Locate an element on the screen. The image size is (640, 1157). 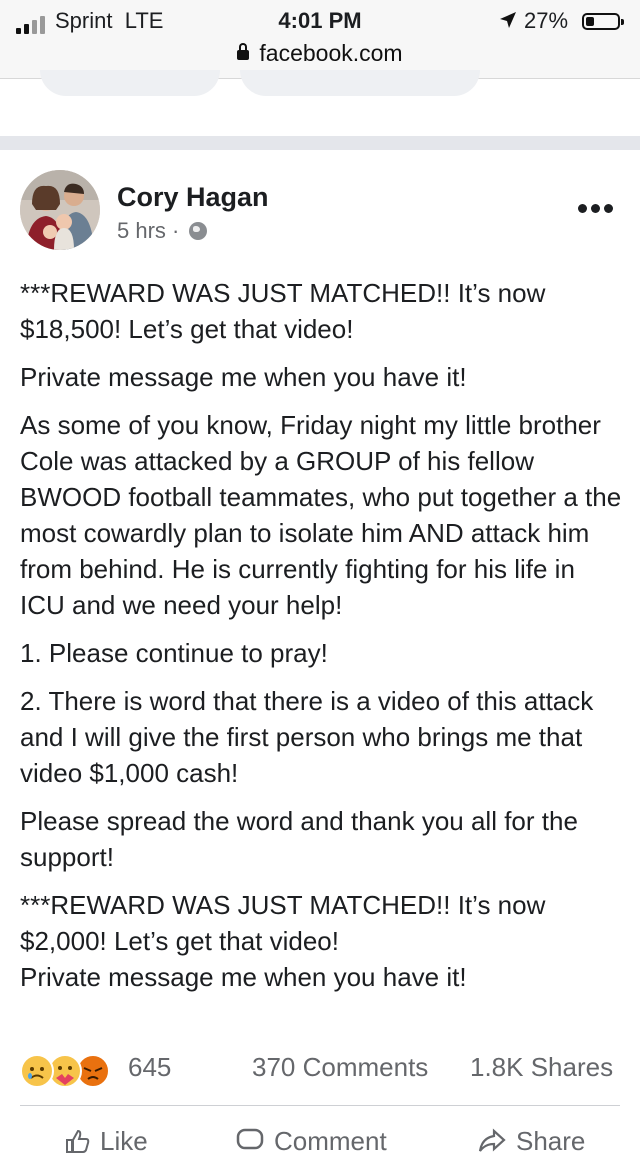
location-arrow-icon is located at coordinates (508, 20).